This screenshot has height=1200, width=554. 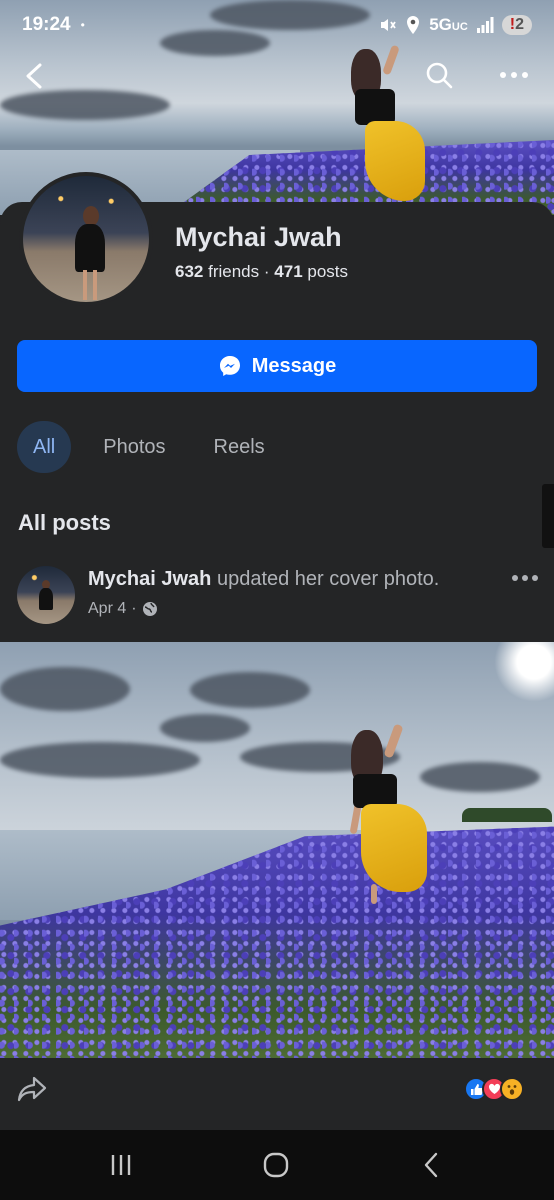 What do you see at coordinates (548, 516) in the screenshot?
I see `scrollbar-thumb` at bounding box center [548, 516].